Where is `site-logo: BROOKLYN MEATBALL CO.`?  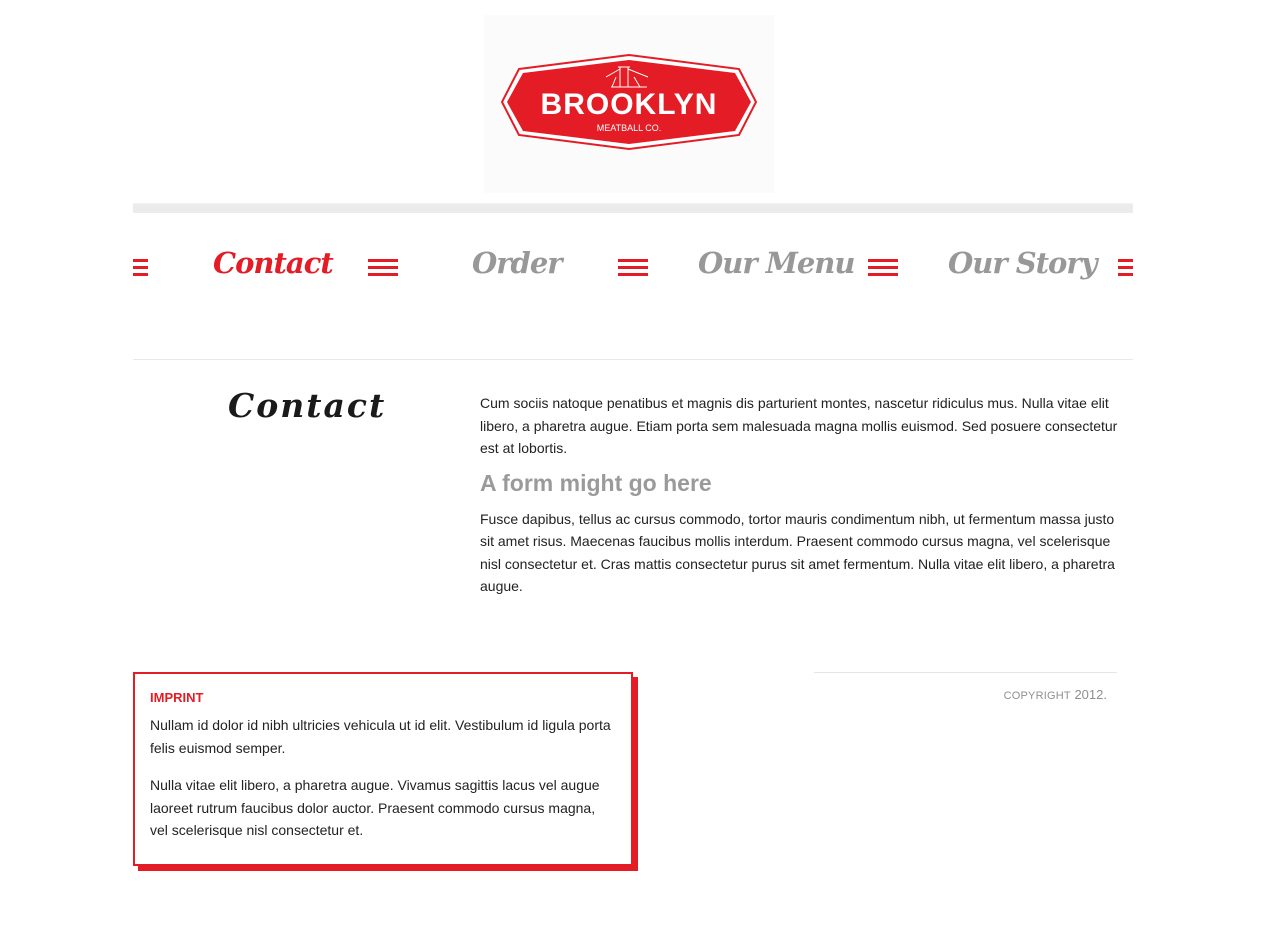 site-logo: BROOKLYN MEATBALL CO. is located at coordinates (629, 104).